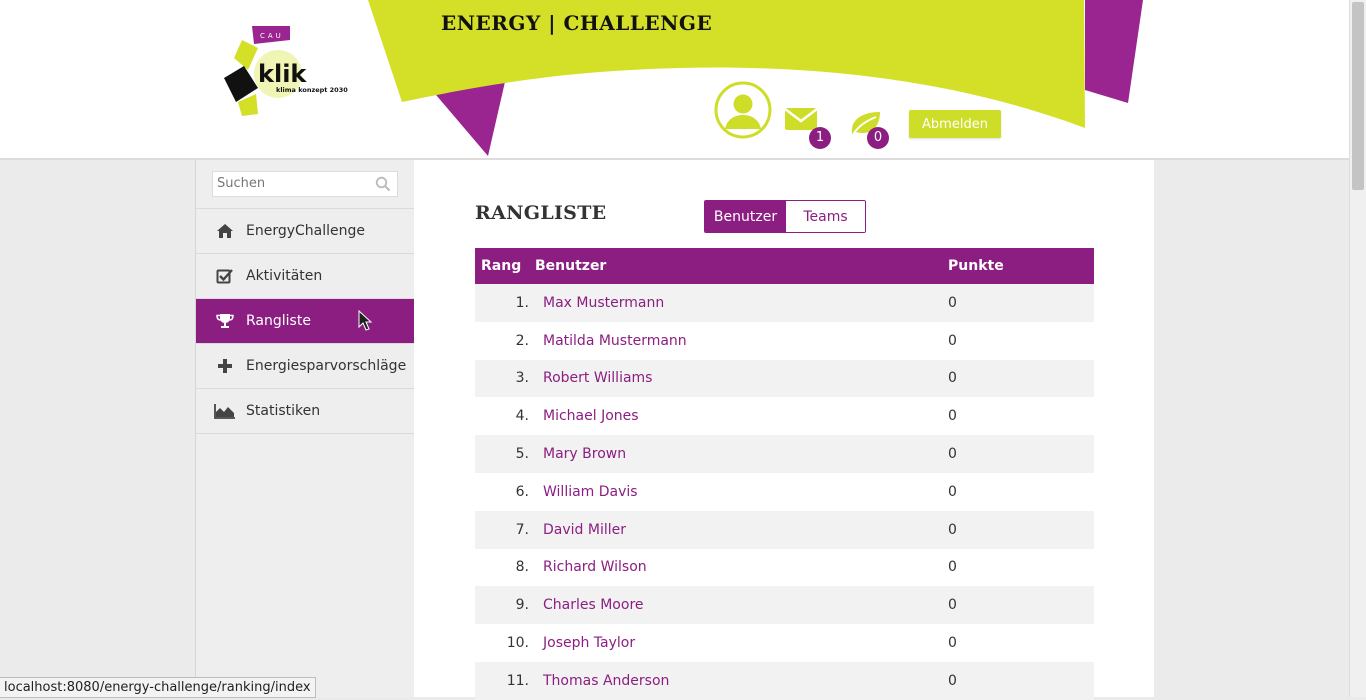 The image size is (1366, 700). What do you see at coordinates (502, 266) in the screenshot?
I see `column-header-rank: Rang` at bounding box center [502, 266].